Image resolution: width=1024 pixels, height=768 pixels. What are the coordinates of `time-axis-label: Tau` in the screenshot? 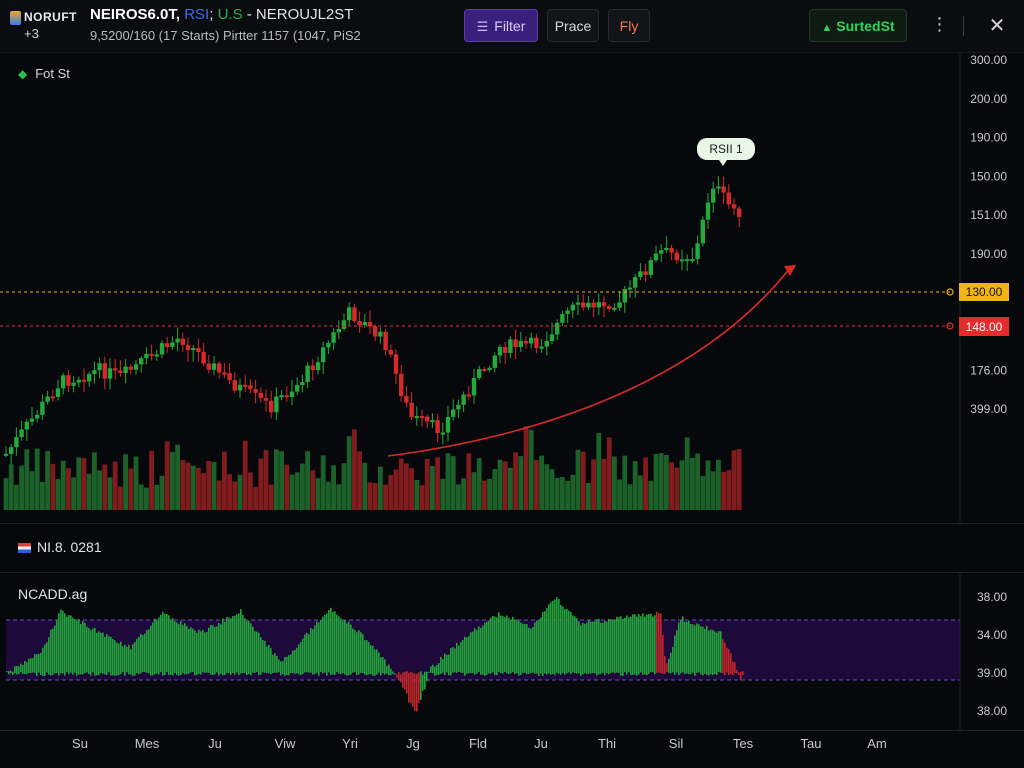 It's located at (811, 743).